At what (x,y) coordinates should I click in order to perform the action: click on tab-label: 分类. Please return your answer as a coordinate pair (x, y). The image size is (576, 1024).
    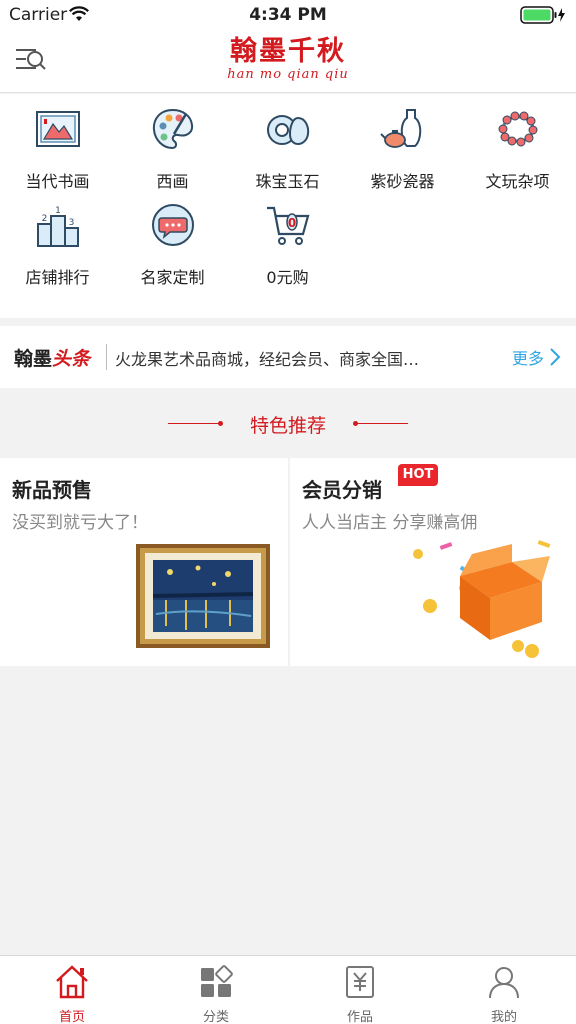
    Looking at the image, I should click on (215, 1017).